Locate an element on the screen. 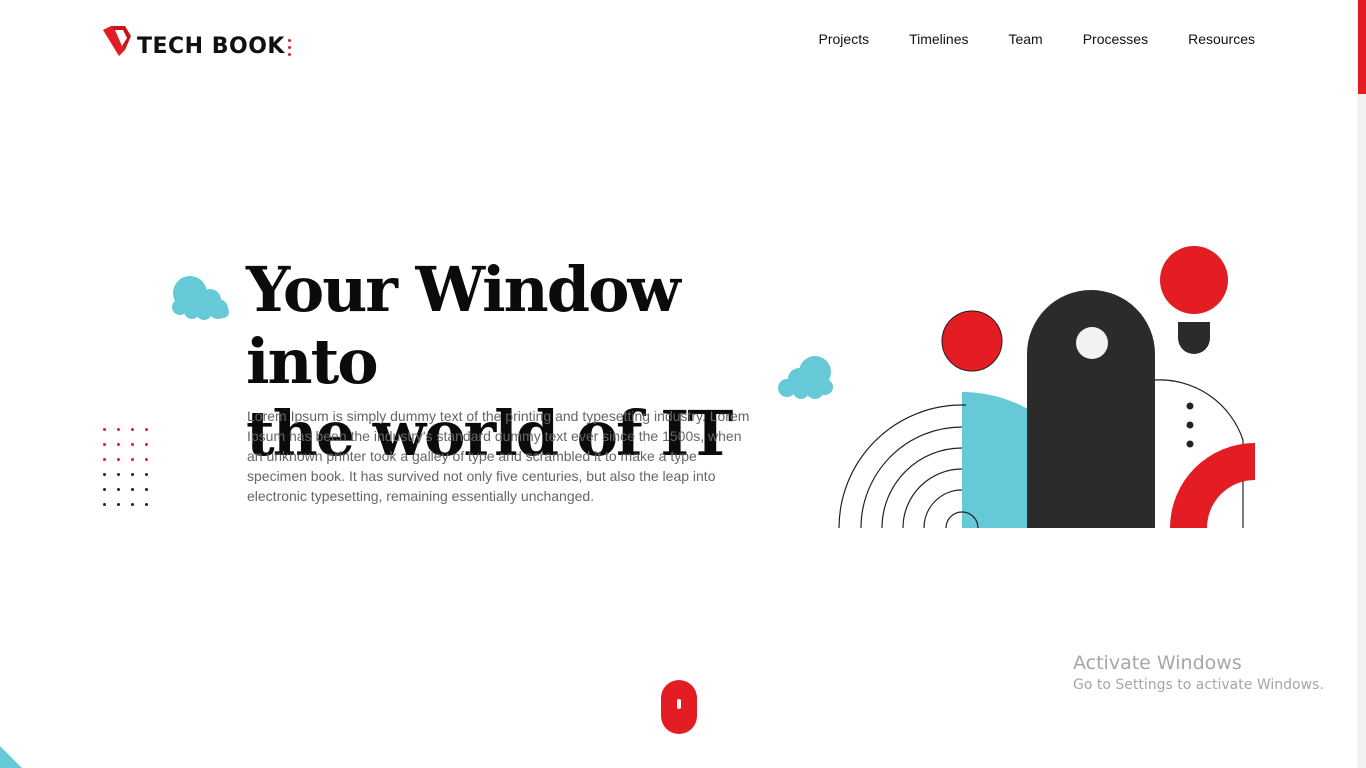 The image size is (1366, 768). scrollbar-thumb is located at coordinates (1362, 47).